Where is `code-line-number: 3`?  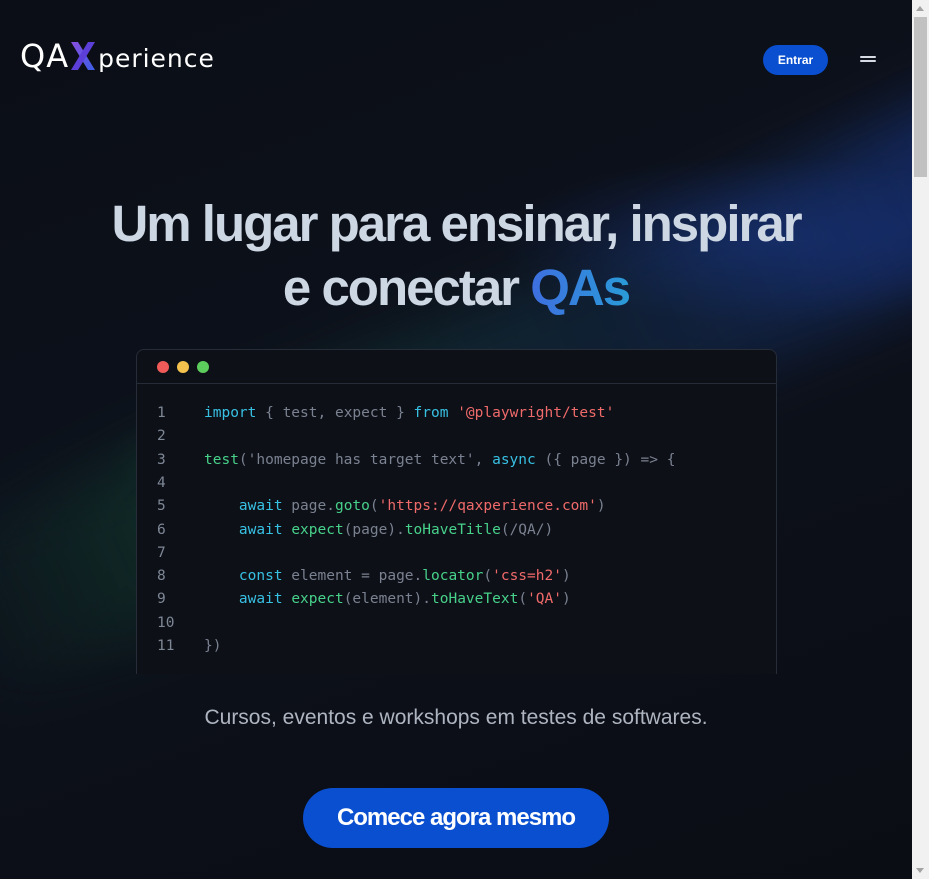
code-line-number: 3 is located at coordinates (161, 459).